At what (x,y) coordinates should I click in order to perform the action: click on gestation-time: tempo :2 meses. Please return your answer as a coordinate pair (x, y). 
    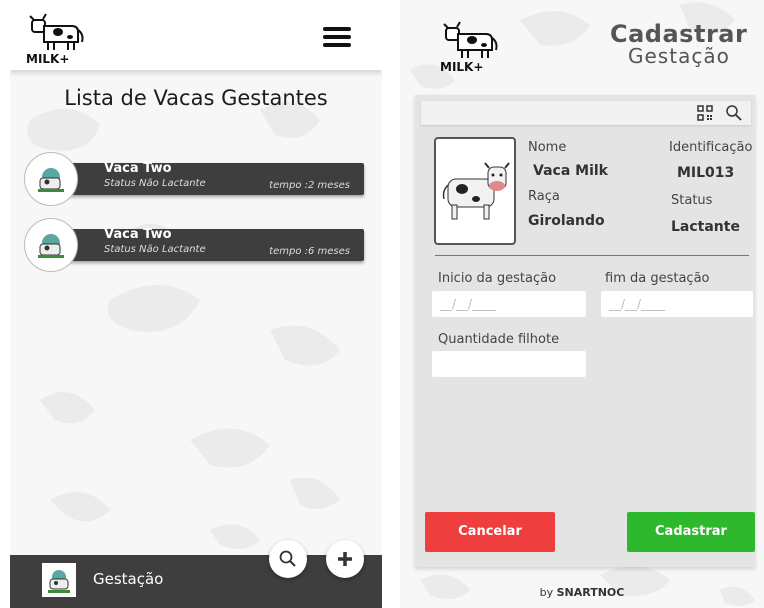
    Looking at the image, I should click on (309, 185).